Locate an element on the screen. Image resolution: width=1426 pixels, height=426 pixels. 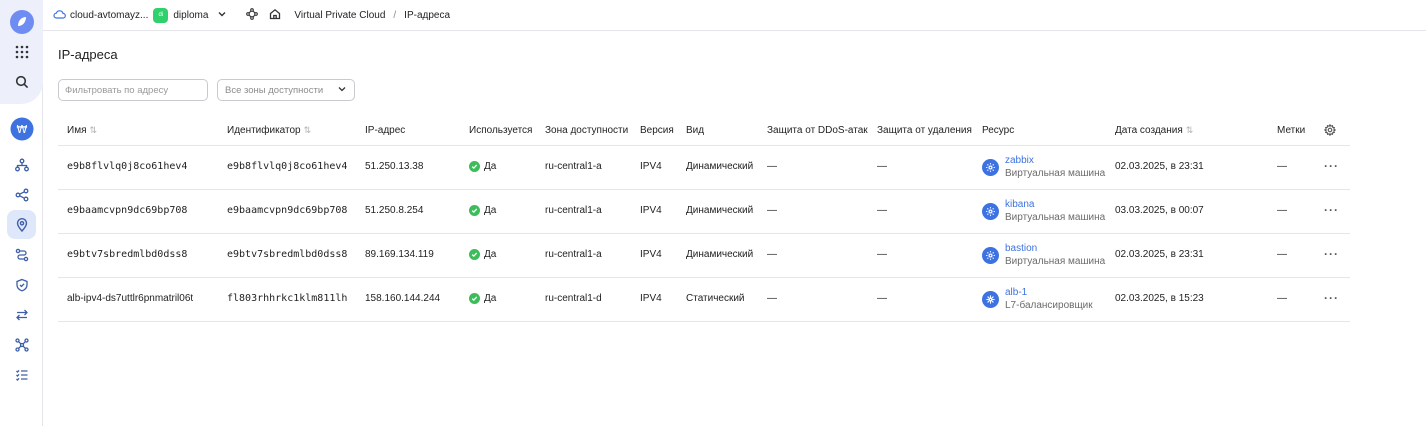
home-icon is located at coordinates (275, 15).